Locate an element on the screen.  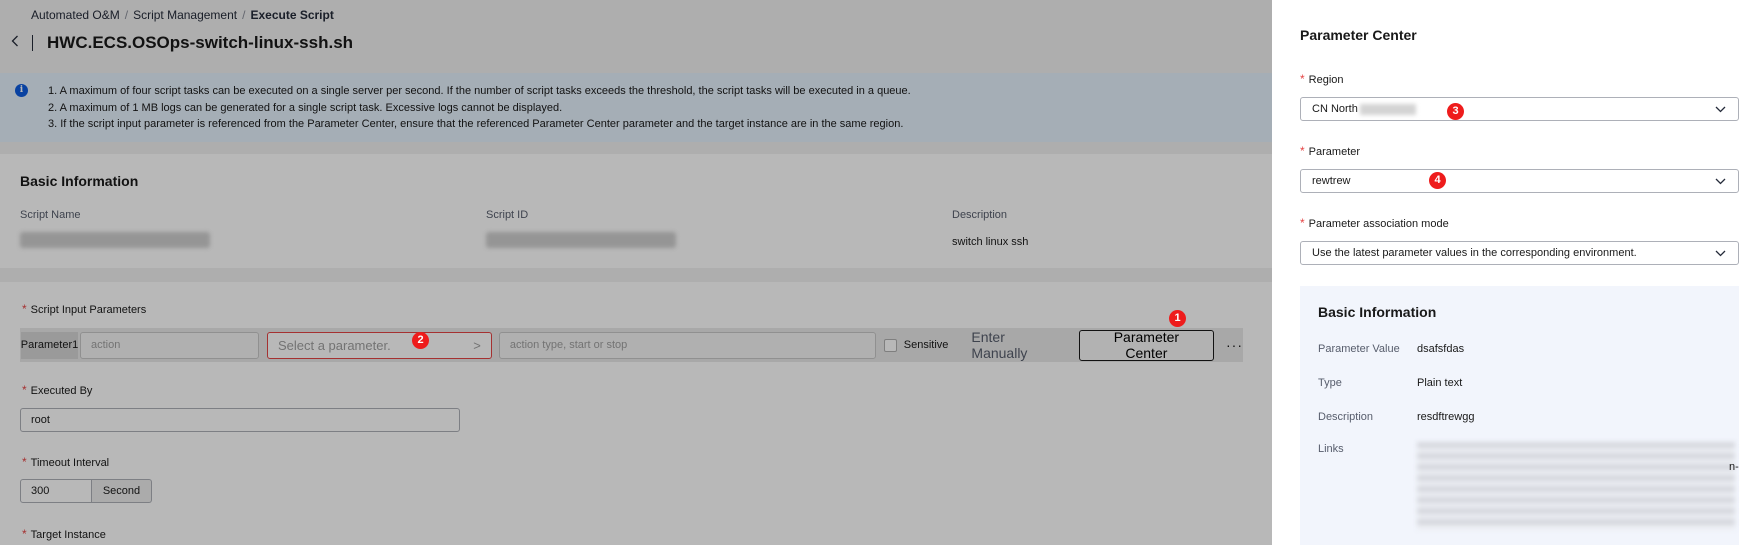
region-value-redacted is located at coordinates (1387, 109).